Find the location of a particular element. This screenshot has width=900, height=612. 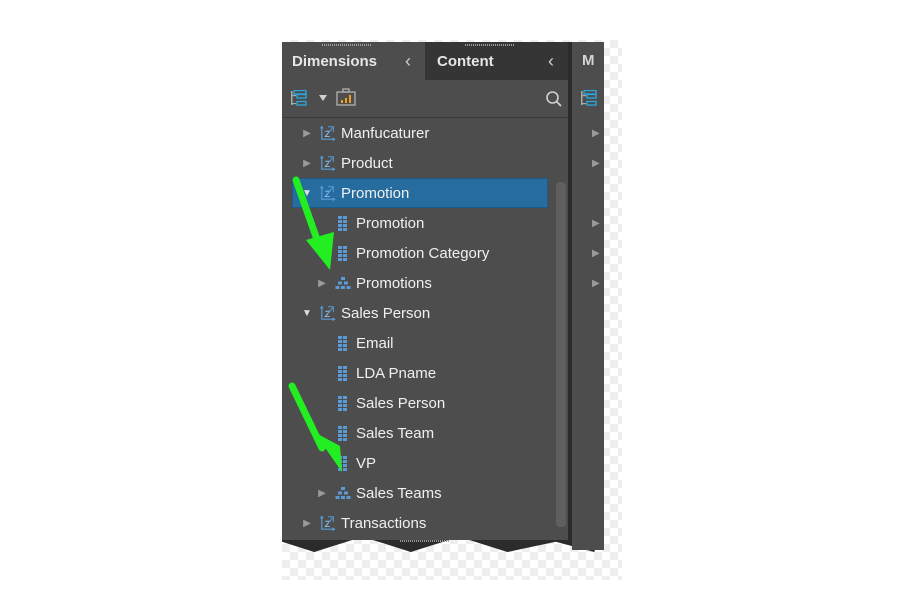

tab-dimensions: Dimensions ‹ is located at coordinates (353, 61).